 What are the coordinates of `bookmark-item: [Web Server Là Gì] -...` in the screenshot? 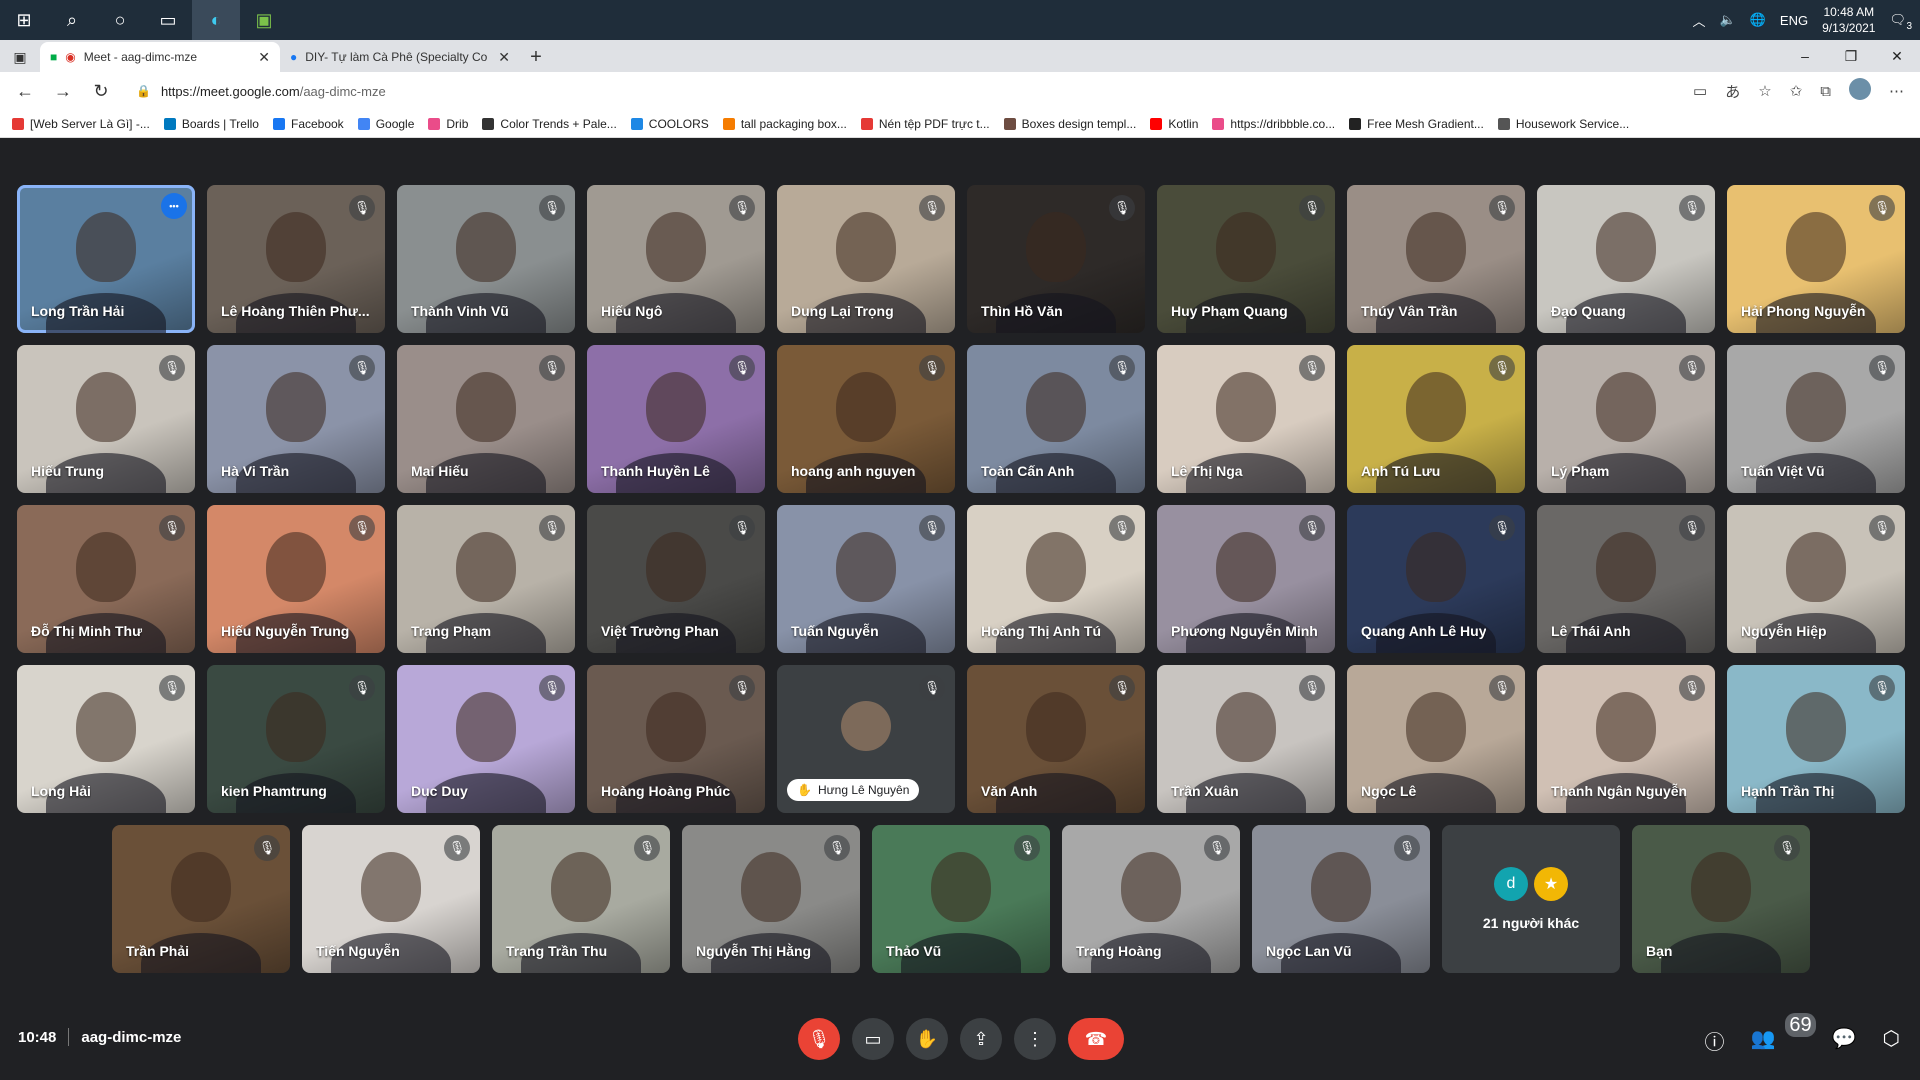 It's located at (81, 124).